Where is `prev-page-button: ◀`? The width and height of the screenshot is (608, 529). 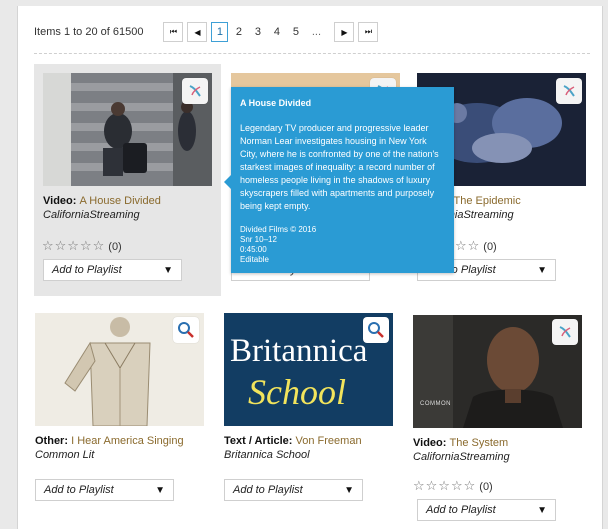 prev-page-button: ◀ is located at coordinates (197, 32).